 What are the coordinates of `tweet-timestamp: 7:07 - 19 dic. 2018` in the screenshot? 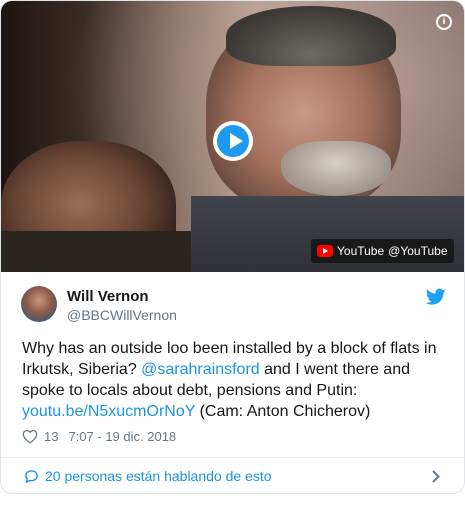 It's located at (122, 436).